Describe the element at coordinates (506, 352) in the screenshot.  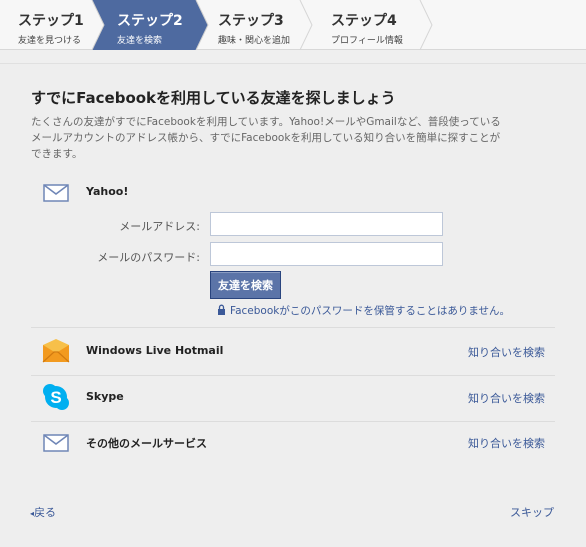
I see `find-contacts-link-hotmail: 知り合いを検索` at that location.